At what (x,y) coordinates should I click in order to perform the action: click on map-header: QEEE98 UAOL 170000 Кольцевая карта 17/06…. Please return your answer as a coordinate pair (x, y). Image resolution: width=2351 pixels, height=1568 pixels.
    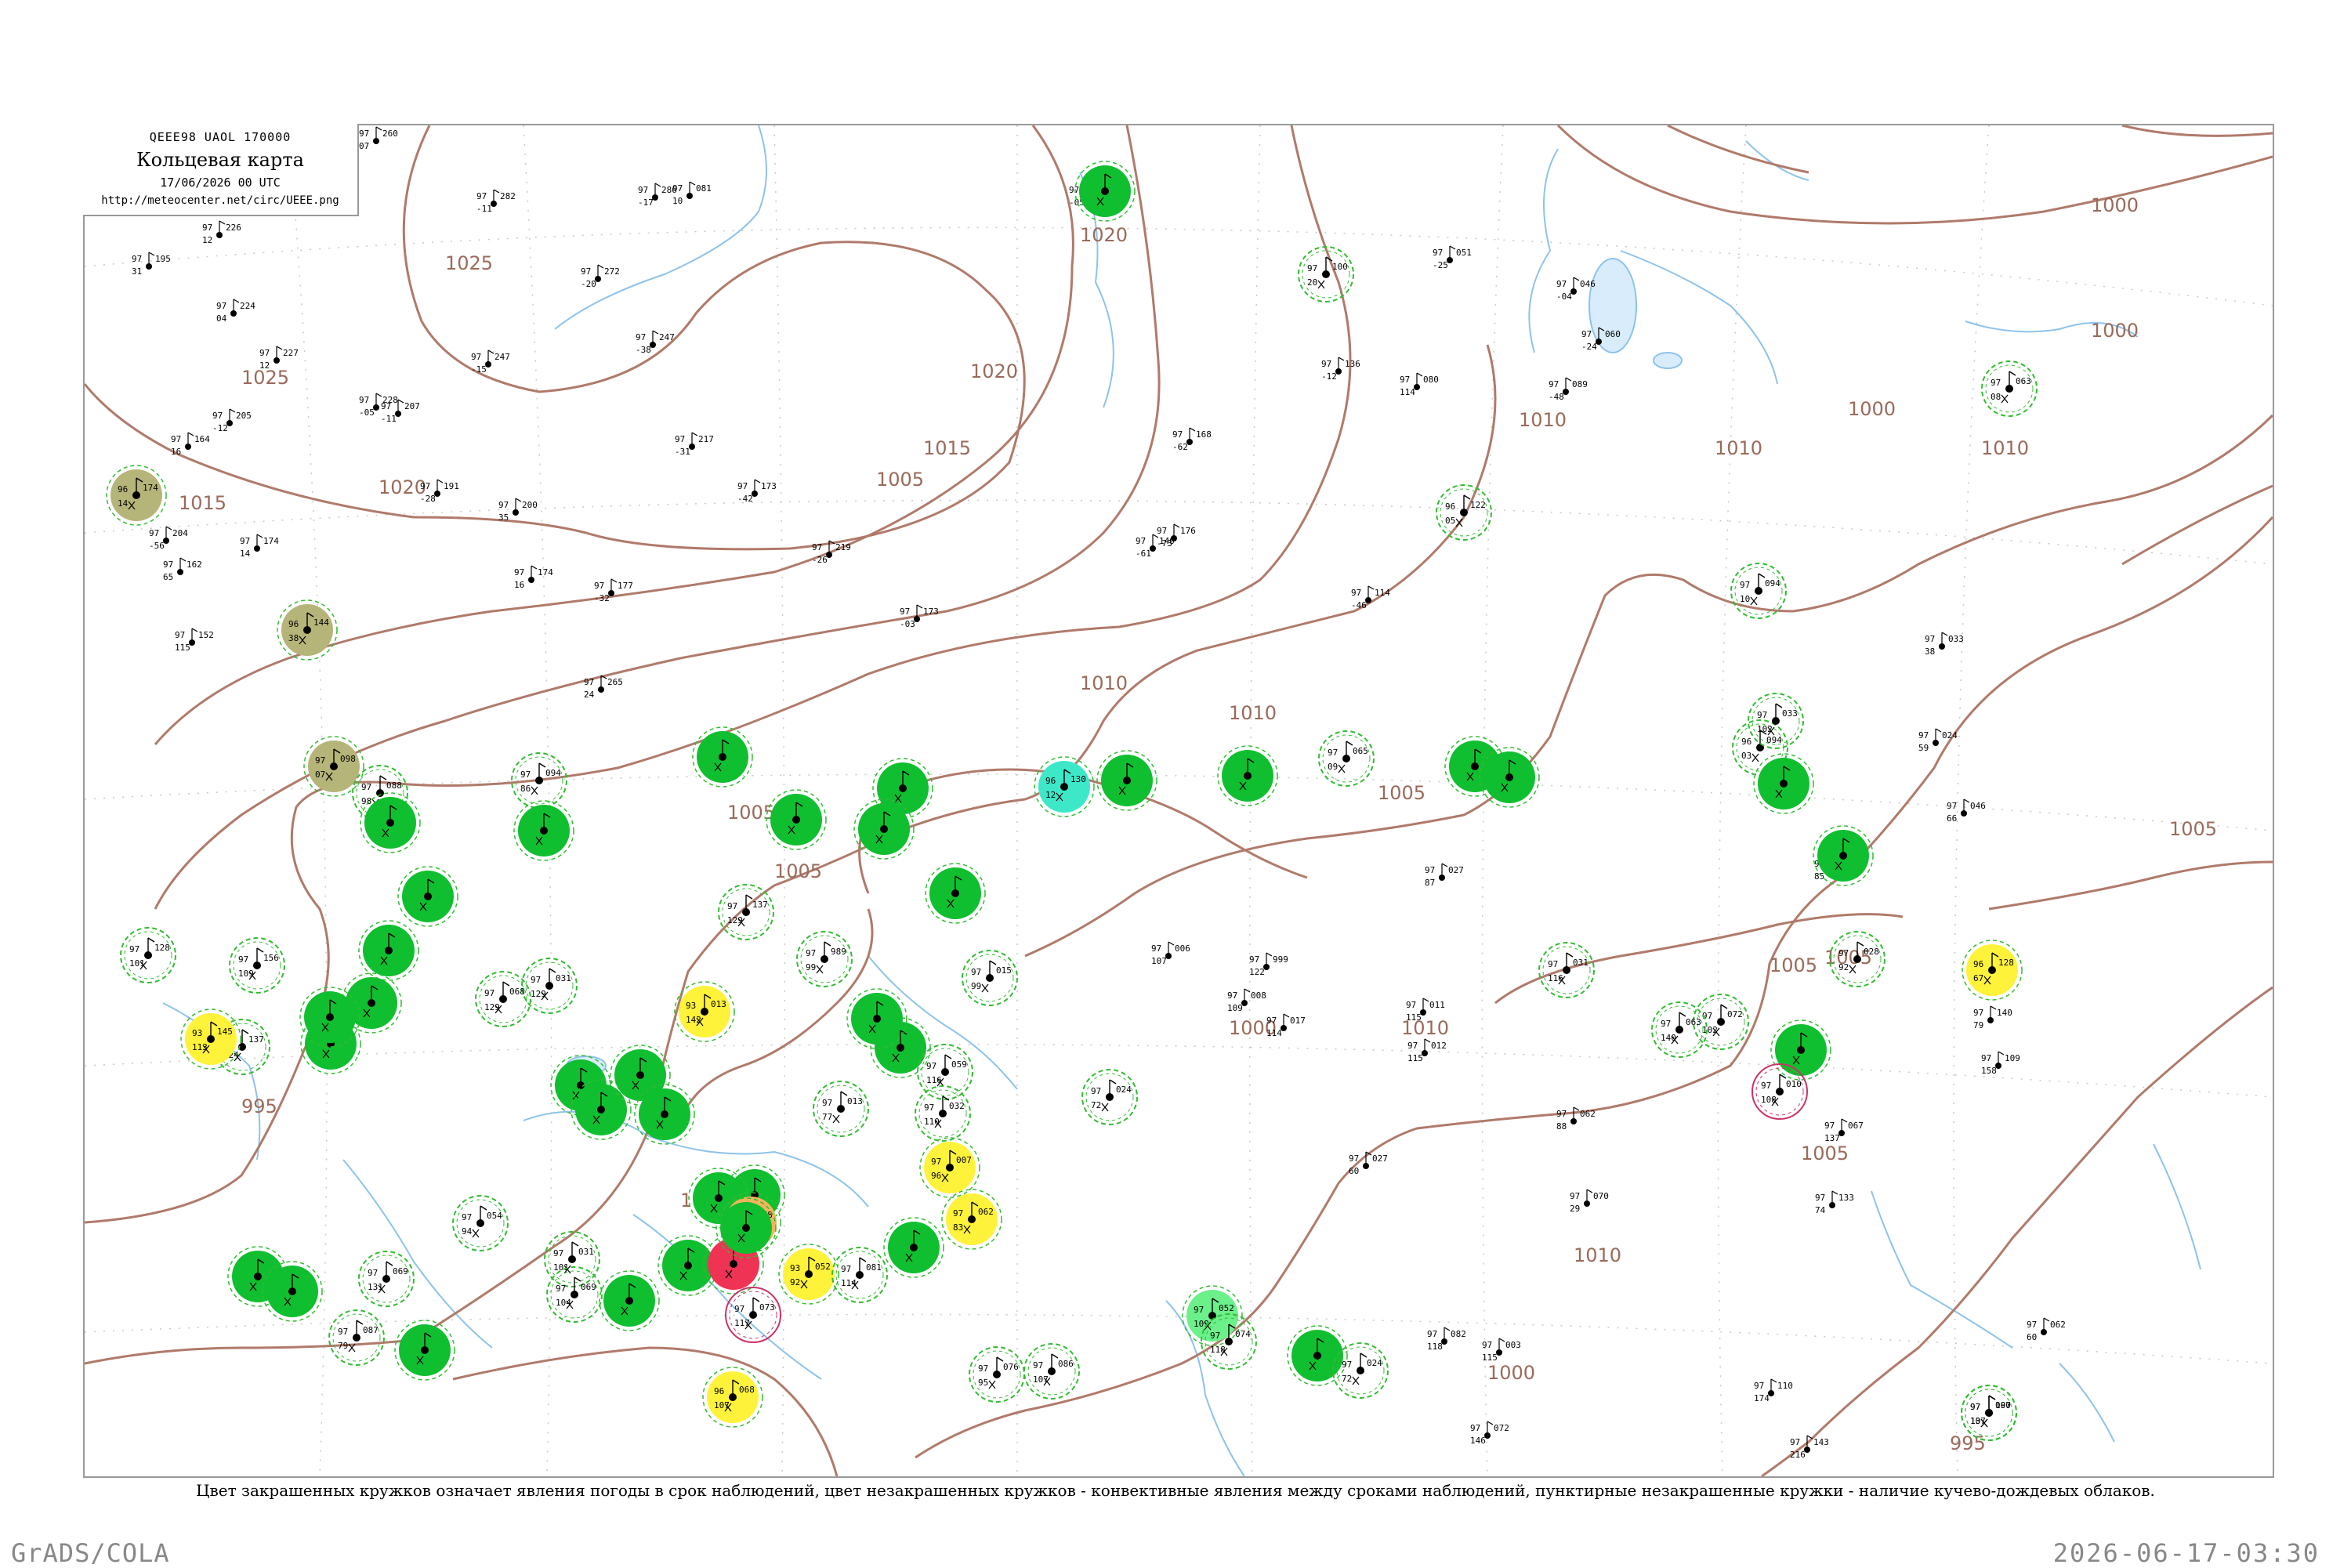
    Looking at the image, I should click on (221, 170).